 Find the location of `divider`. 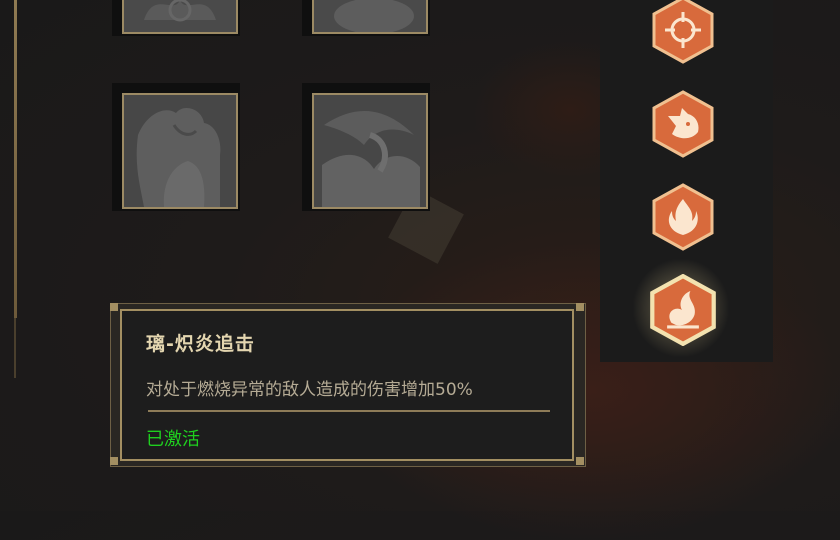

divider is located at coordinates (349, 411).